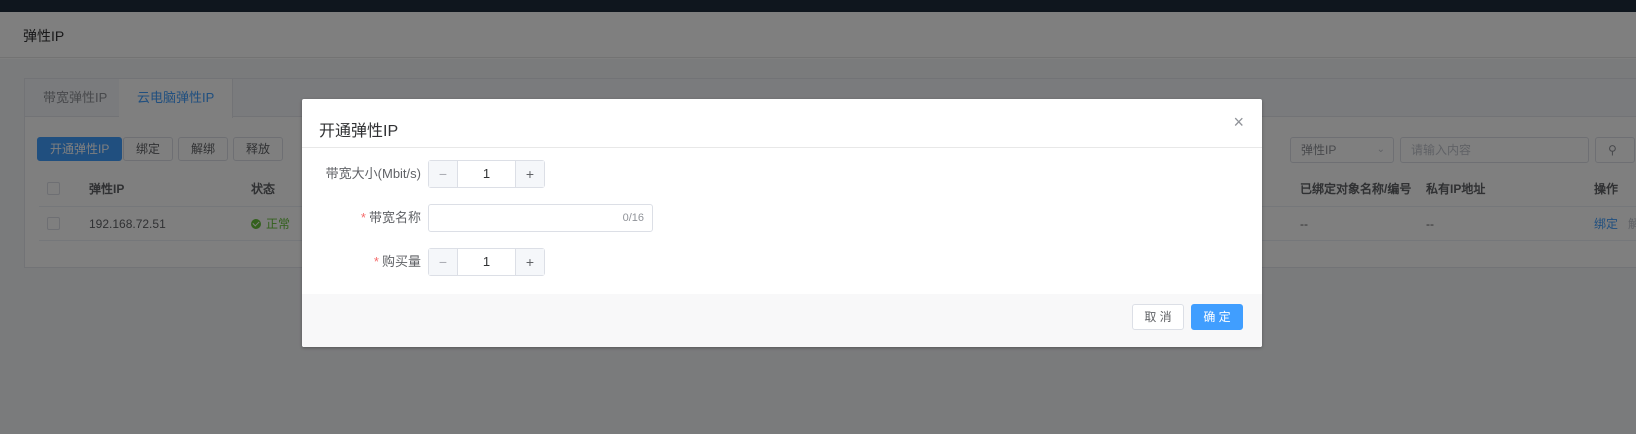 The width and height of the screenshot is (1636, 434). I want to click on name-row: * 带宽名称 0/16, so click(782, 218).